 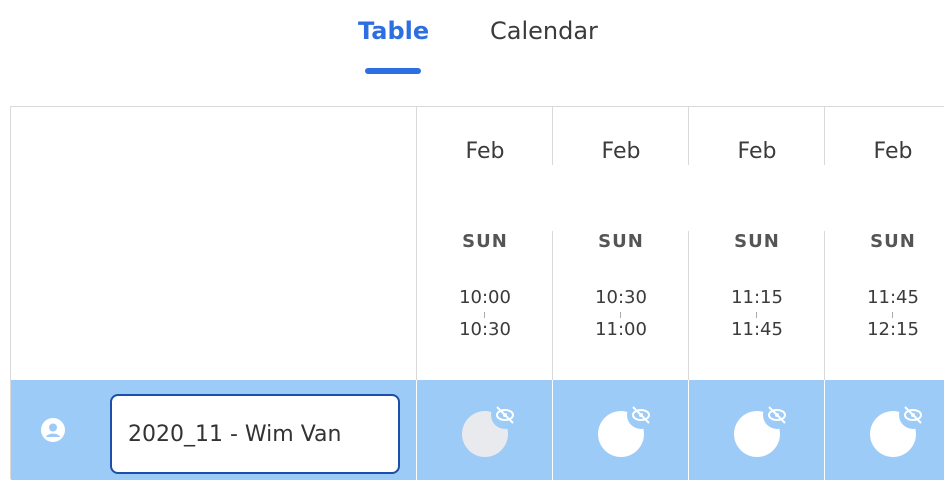 I want to click on column-start-time: 10:30, so click(x=621, y=297).